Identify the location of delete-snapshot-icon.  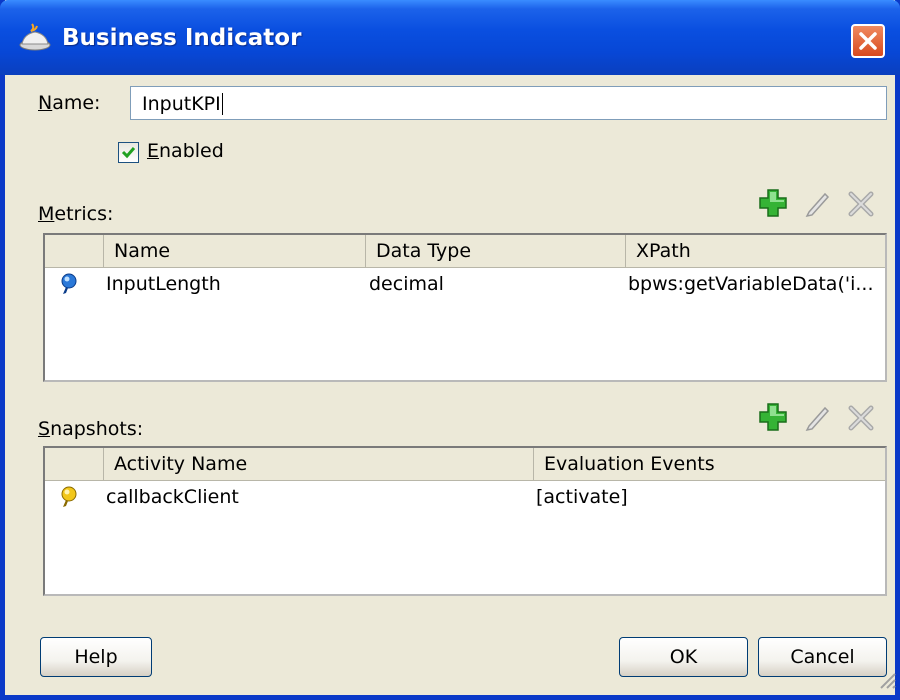
(861, 418).